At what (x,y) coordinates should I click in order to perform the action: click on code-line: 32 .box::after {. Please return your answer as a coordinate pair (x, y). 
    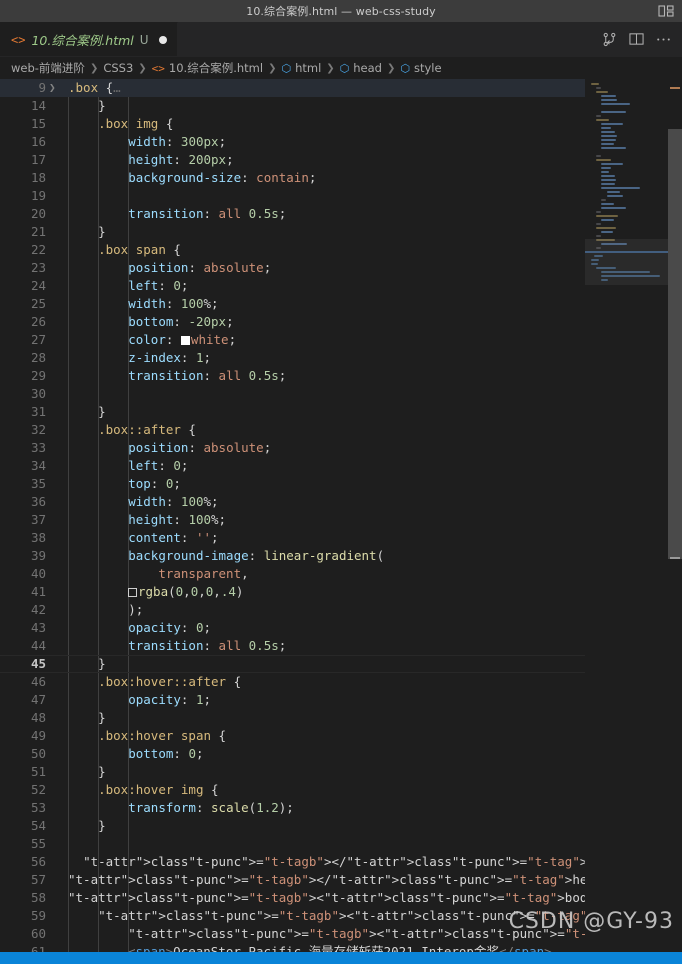
    Looking at the image, I should click on (292, 430).